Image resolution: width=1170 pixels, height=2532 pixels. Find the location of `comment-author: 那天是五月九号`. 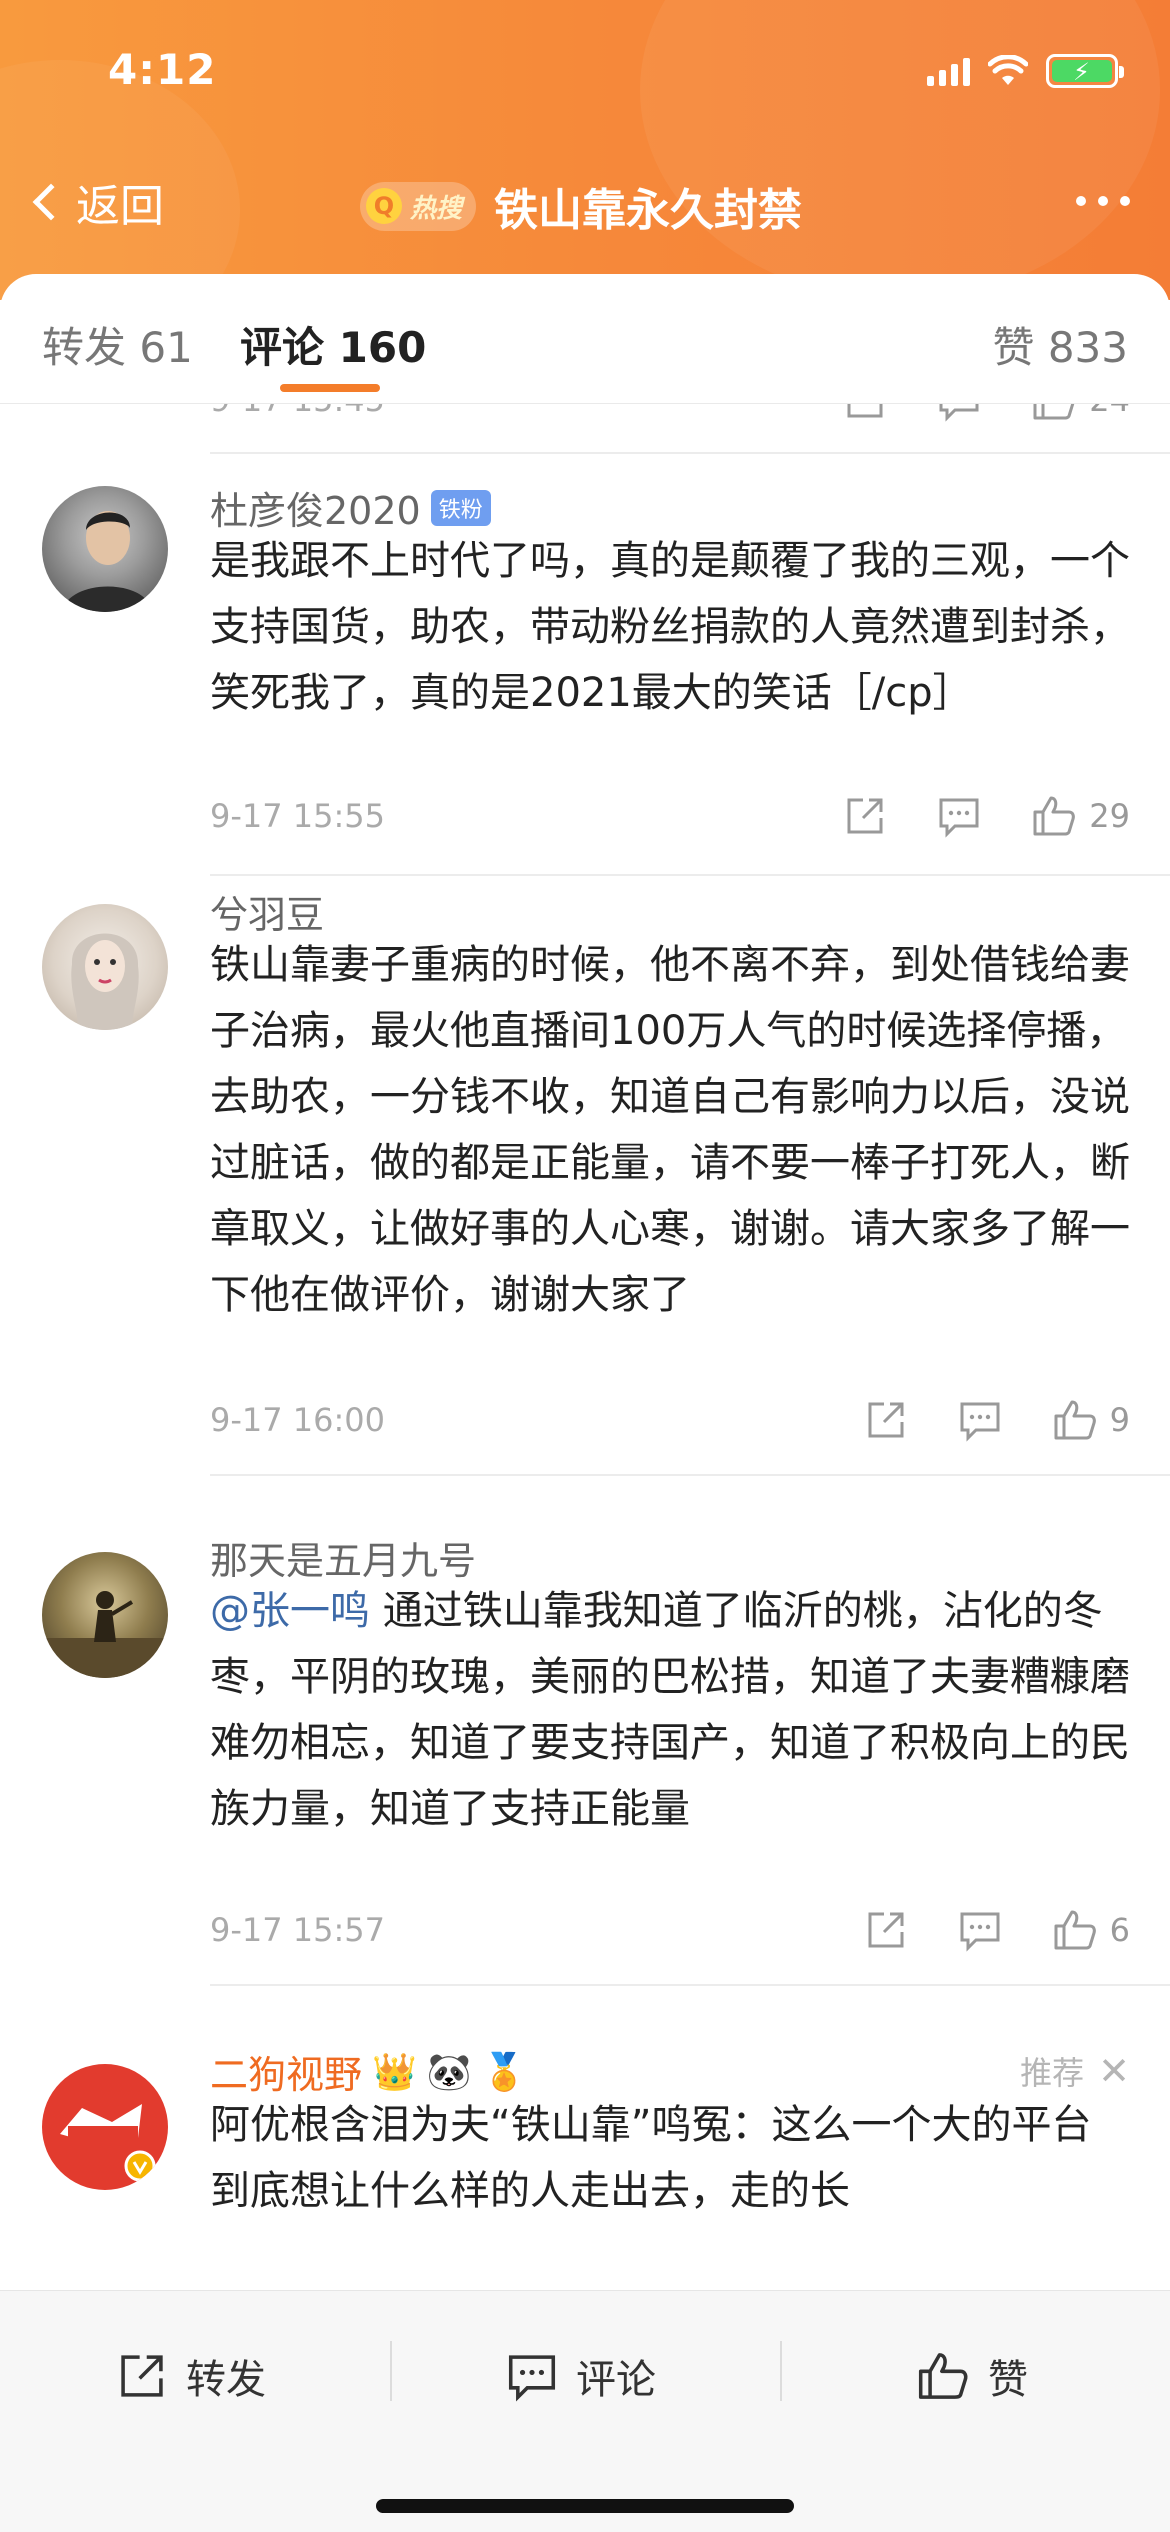

comment-author: 那天是五月九号 is located at coordinates (343, 1557).